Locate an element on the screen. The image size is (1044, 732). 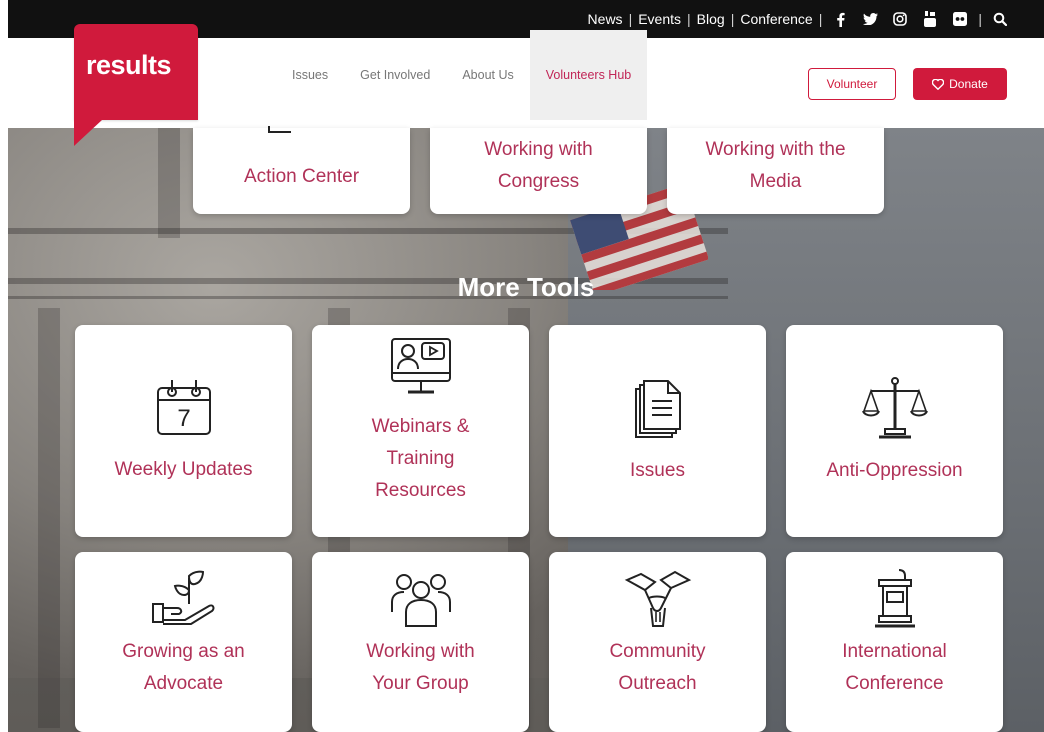
webinars-card: Webinars & Training Resources is located at coordinates (420, 431).